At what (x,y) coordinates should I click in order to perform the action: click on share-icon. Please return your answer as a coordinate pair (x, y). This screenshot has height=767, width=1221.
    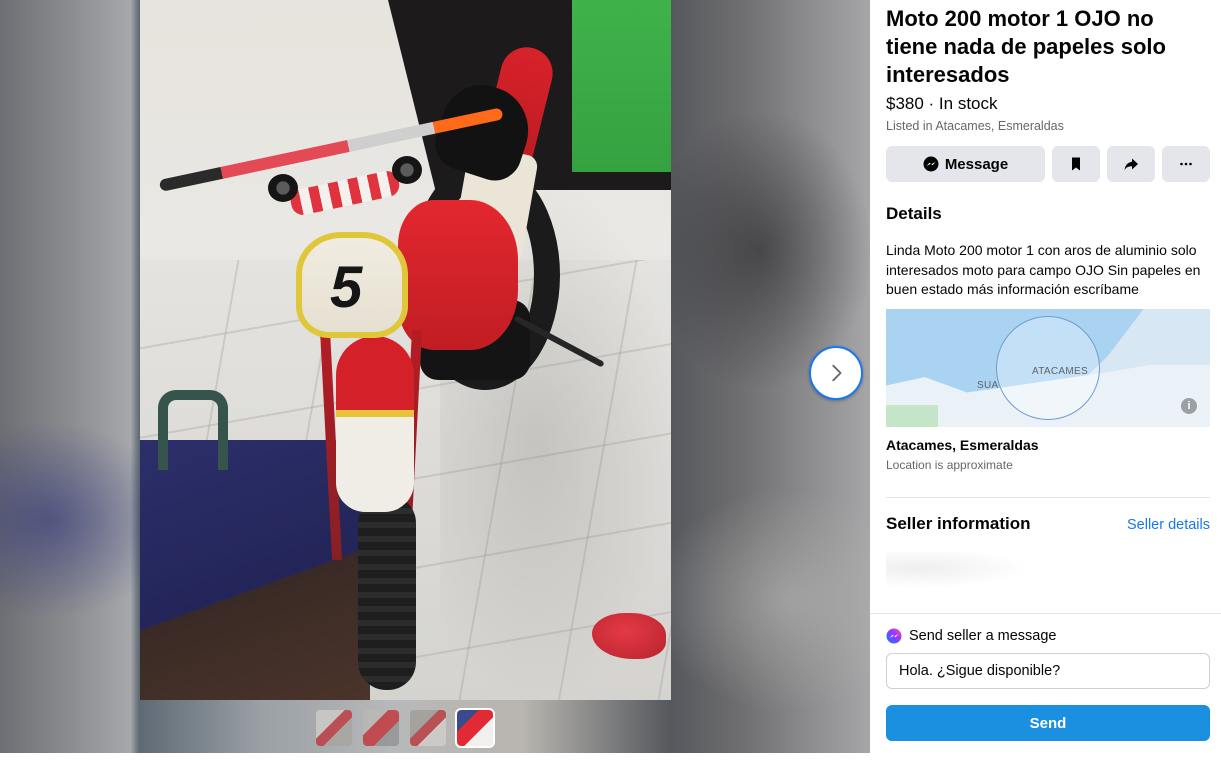
    Looking at the image, I should click on (1131, 164).